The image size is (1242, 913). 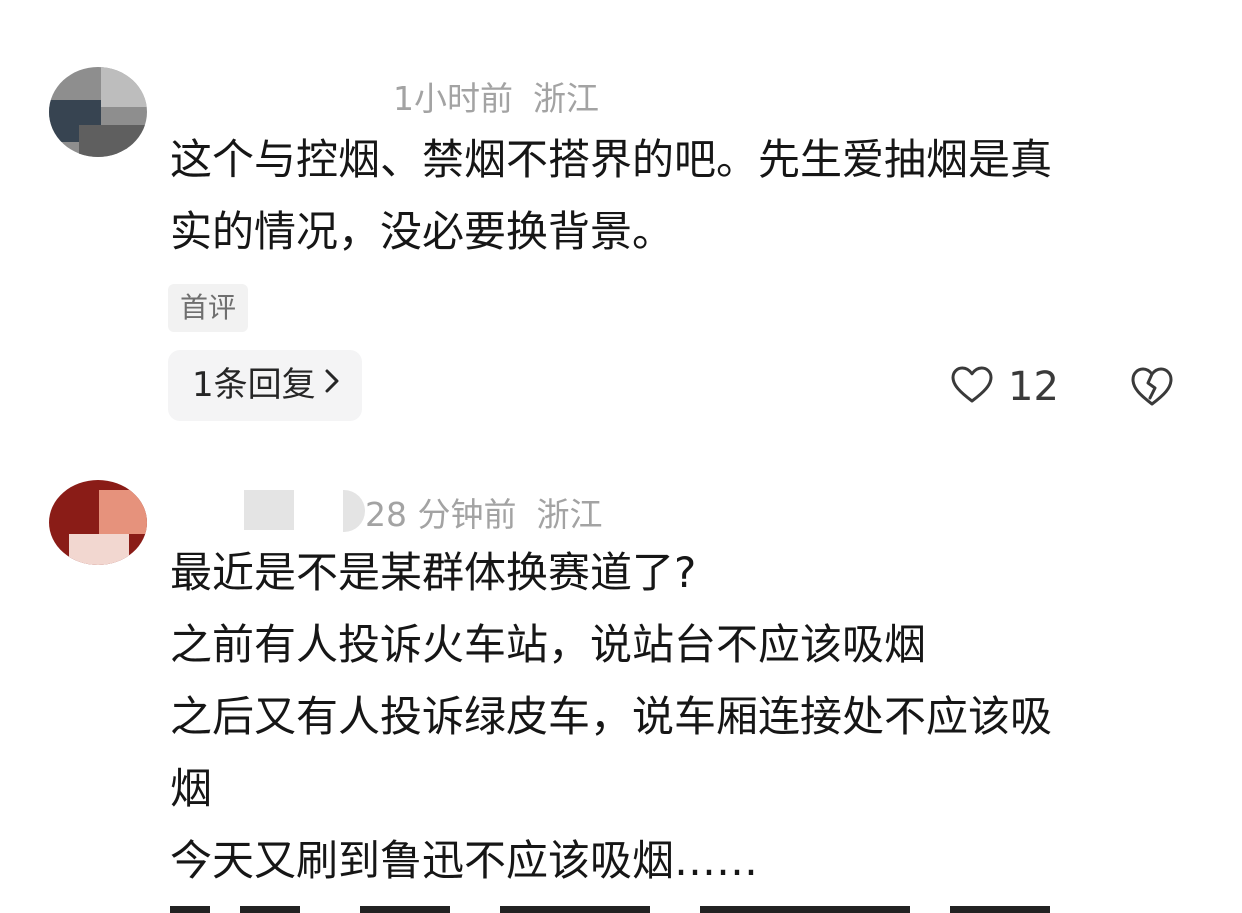 I want to click on like-count: 12, so click(x=1033, y=387).